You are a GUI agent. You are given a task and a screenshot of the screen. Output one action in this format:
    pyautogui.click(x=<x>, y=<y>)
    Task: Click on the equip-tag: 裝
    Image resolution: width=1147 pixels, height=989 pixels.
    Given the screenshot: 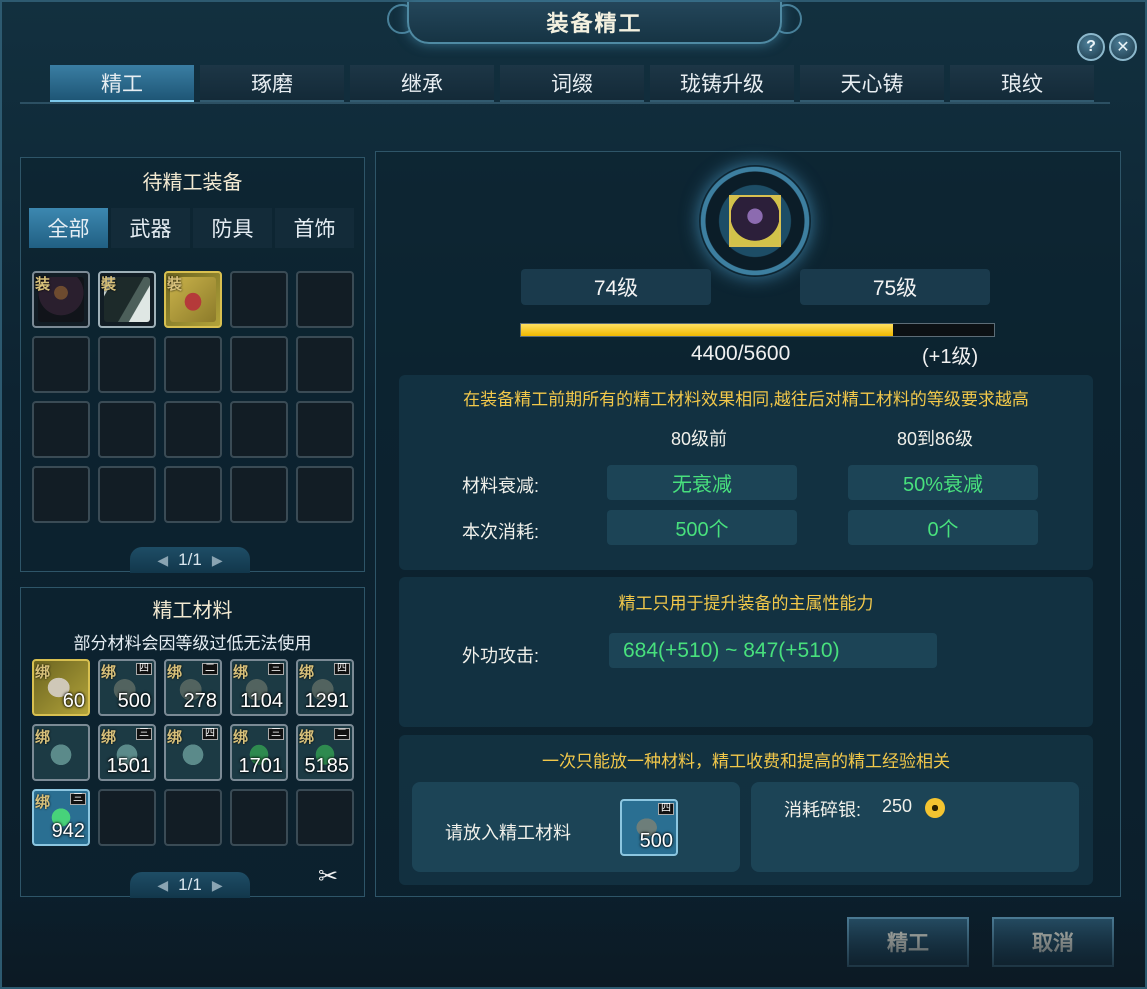 What is the action you would take?
    pyautogui.click(x=175, y=284)
    